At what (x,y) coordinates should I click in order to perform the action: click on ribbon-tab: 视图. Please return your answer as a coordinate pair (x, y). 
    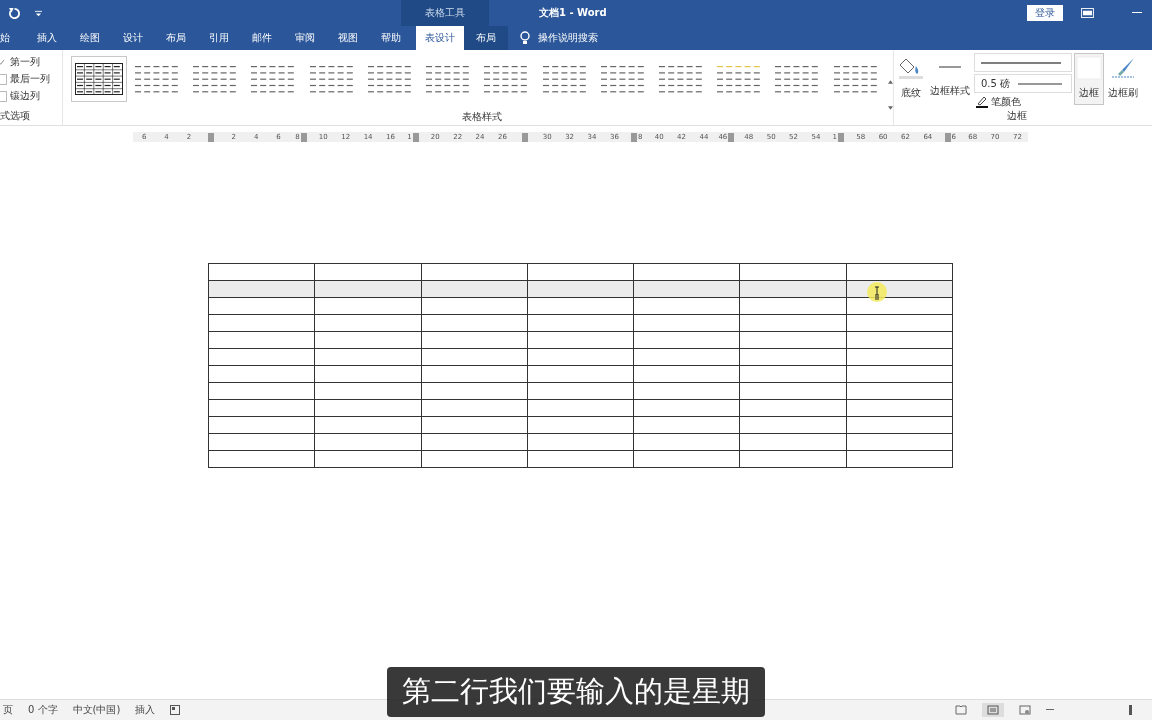
    Looking at the image, I should click on (348, 38).